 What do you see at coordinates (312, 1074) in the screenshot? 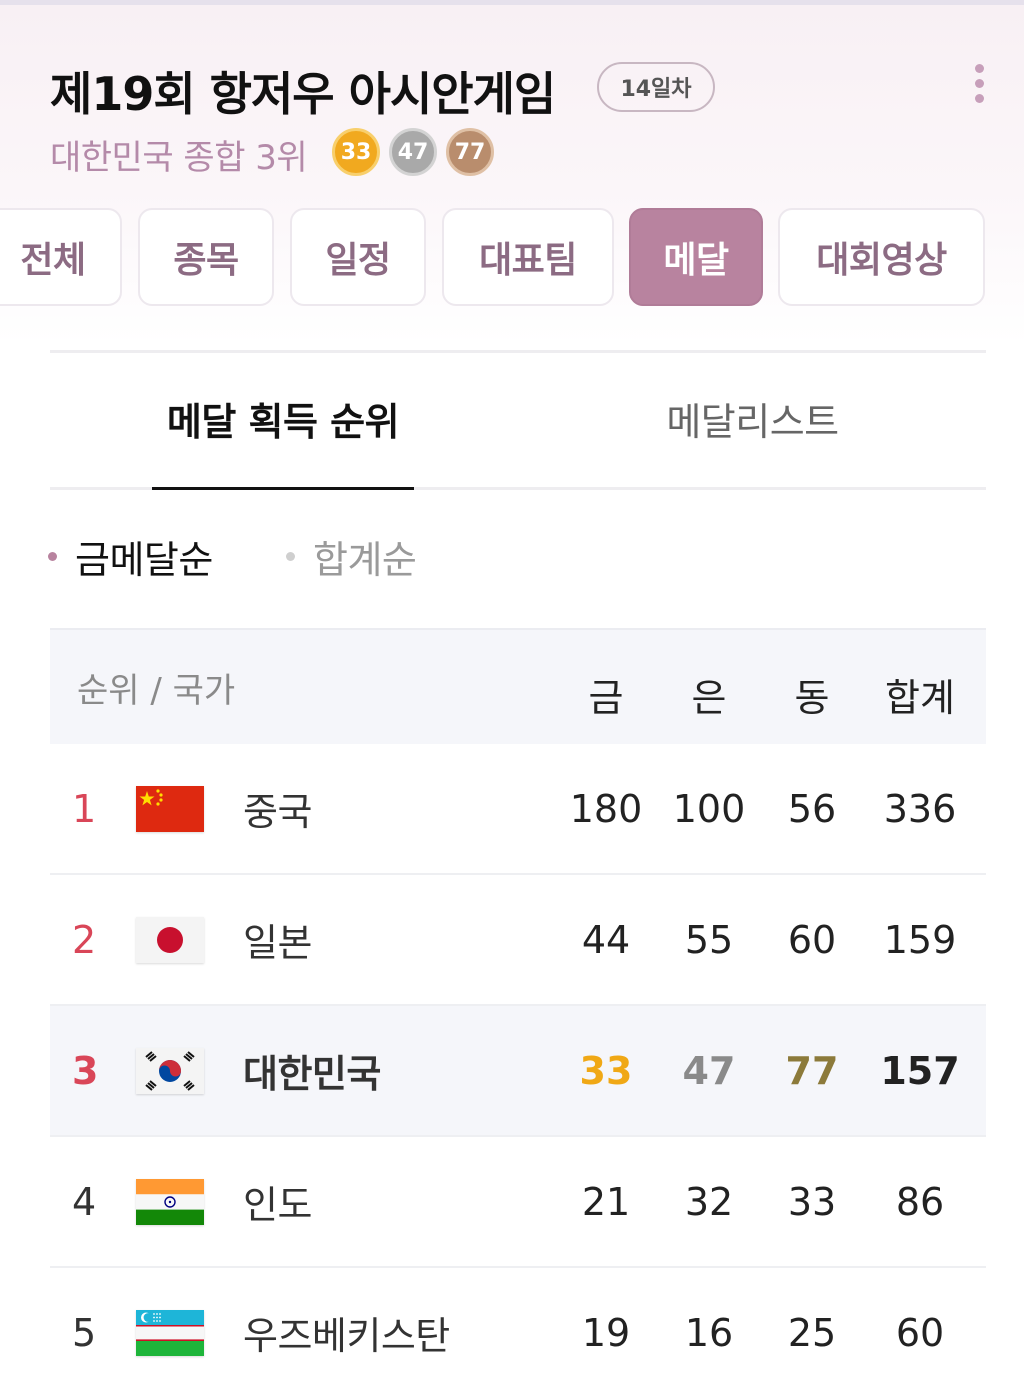
I see `country-name: 대한민국` at bounding box center [312, 1074].